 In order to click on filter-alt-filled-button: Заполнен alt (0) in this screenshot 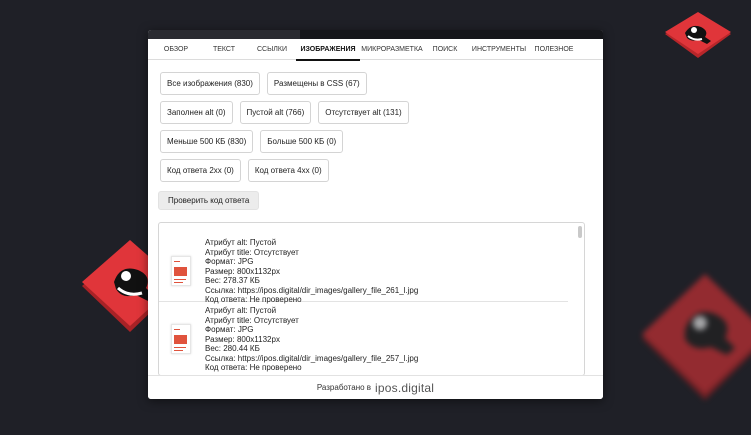, I will do `click(196, 112)`.